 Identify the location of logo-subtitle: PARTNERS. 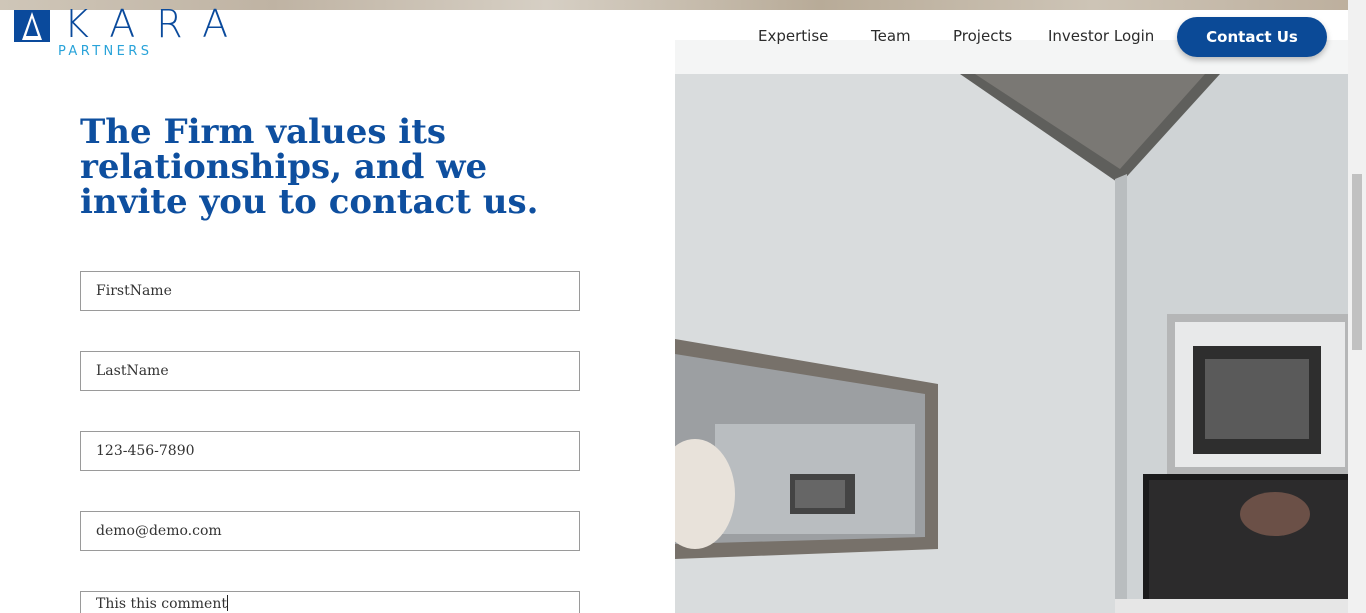
(105, 51).